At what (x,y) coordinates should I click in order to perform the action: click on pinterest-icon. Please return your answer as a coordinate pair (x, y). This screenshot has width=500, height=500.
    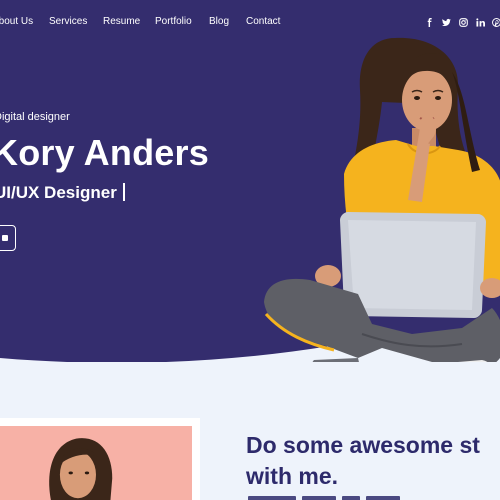
    Looking at the image, I should click on (495, 22).